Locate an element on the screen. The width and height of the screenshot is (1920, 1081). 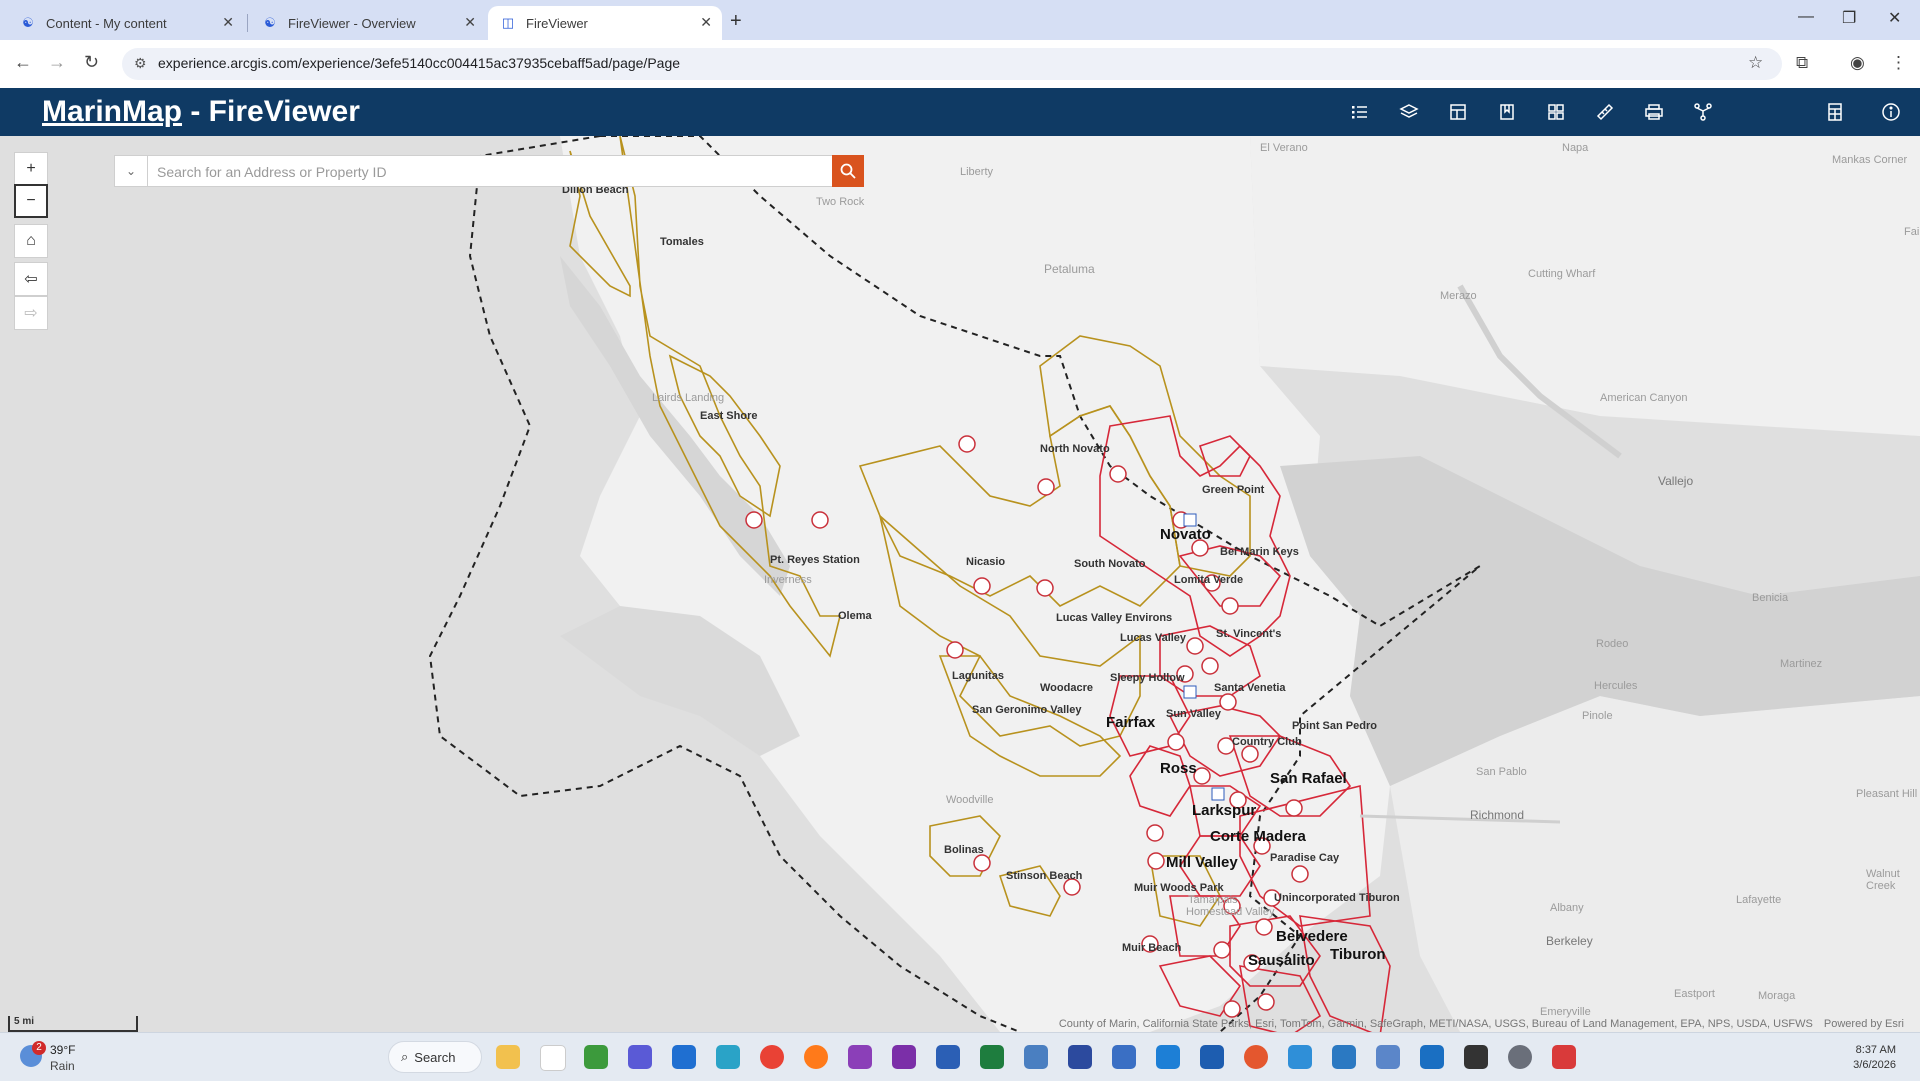
map-label: Liberty is located at coordinates (977, 172).